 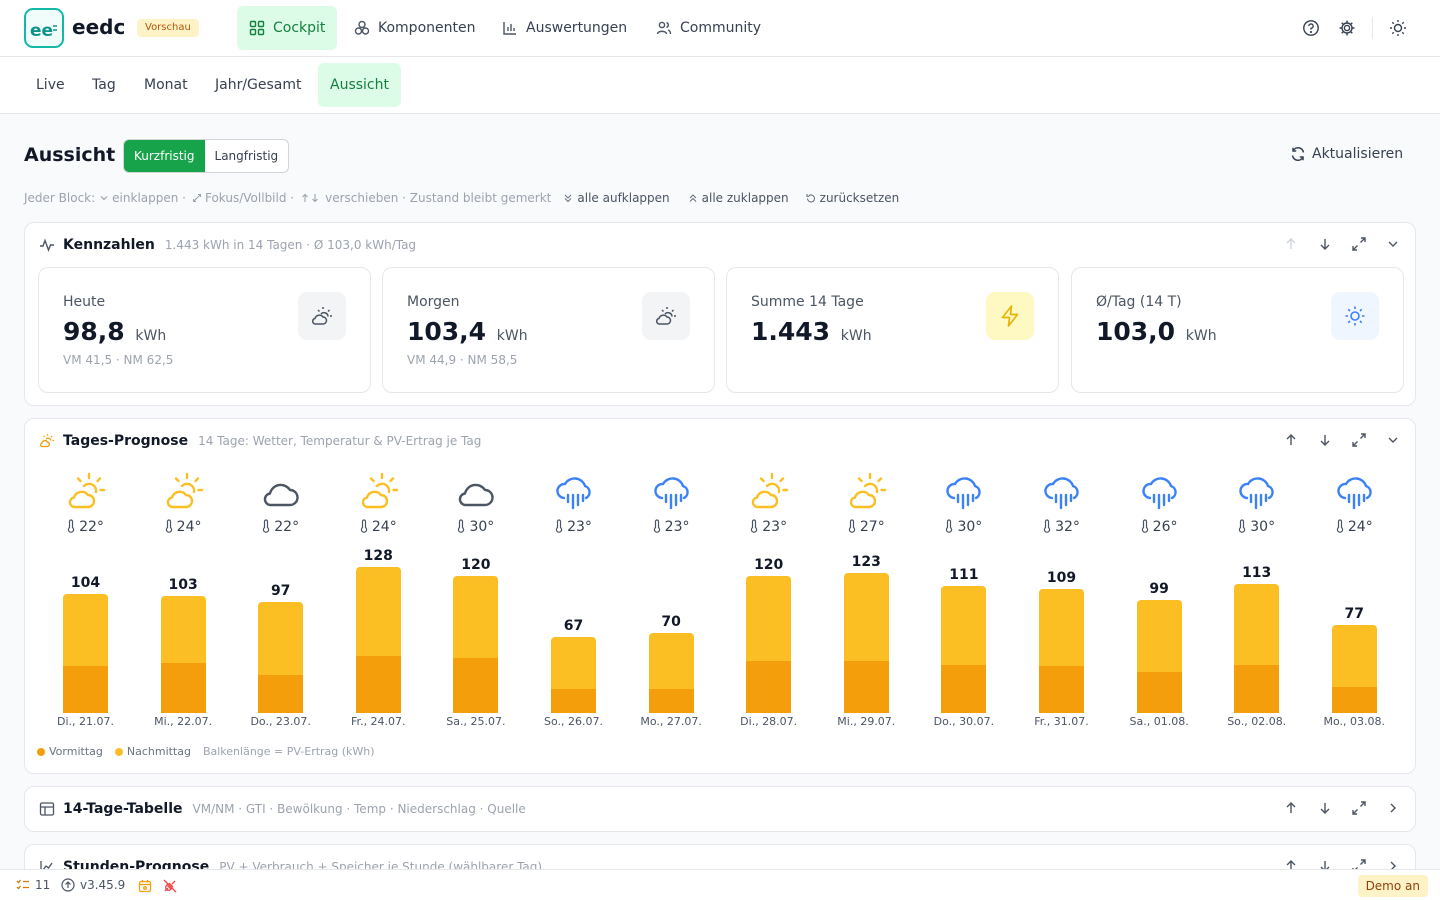 I want to click on version-info: v3.45.9, so click(x=93, y=885).